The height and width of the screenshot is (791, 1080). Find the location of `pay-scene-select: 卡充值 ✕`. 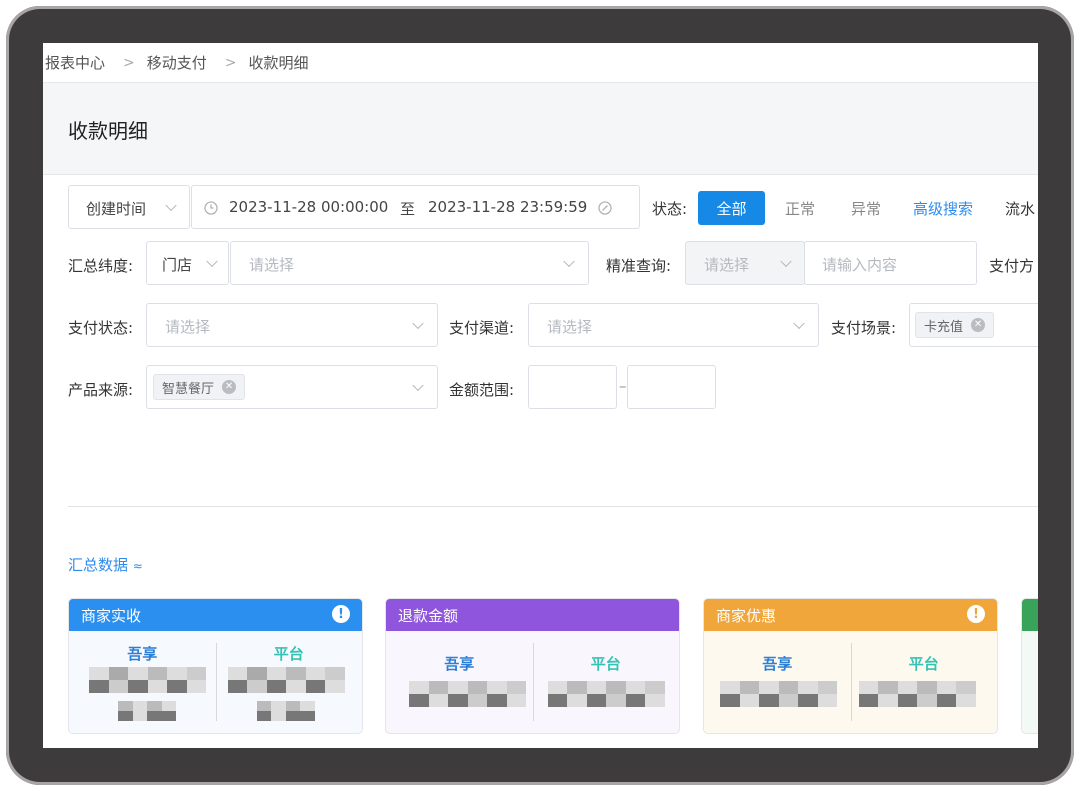

pay-scene-select: 卡充值 ✕ is located at coordinates (973, 325).